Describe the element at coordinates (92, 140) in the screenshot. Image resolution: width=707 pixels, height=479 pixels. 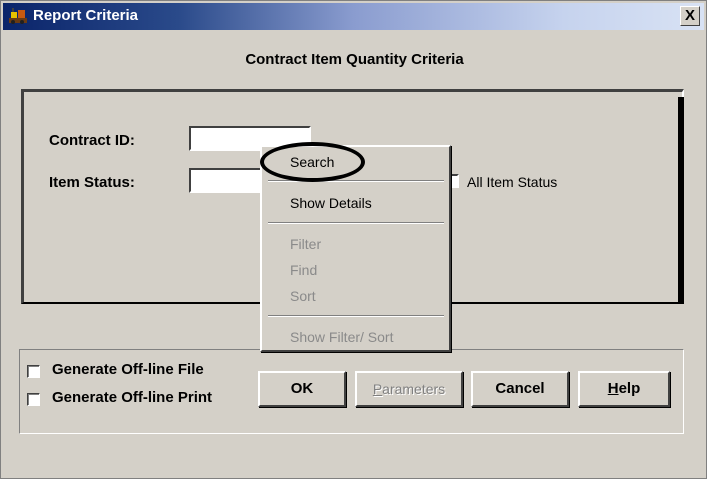
I see `contract-id-label: Contract ID:` at that location.